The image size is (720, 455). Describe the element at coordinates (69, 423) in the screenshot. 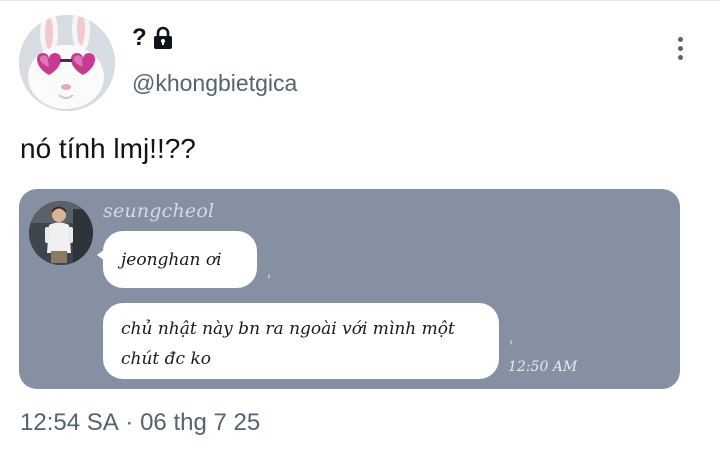

I see `tweet-time: 12:54 SA` at that location.